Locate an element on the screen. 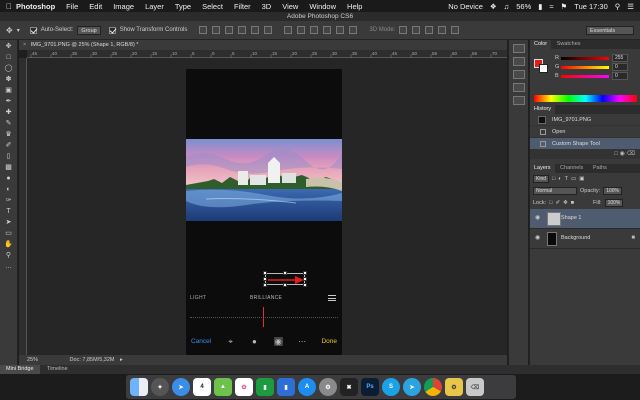 Image resolution: width=640 pixels, height=400 pixels. launchpad-icon: ✦ is located at coordinates (160, 387).